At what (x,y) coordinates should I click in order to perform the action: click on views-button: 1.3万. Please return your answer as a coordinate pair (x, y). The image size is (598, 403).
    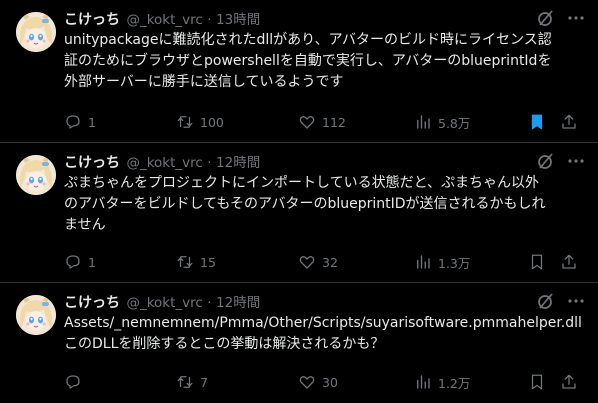
    Looking at the image, I should click on (442, 262).